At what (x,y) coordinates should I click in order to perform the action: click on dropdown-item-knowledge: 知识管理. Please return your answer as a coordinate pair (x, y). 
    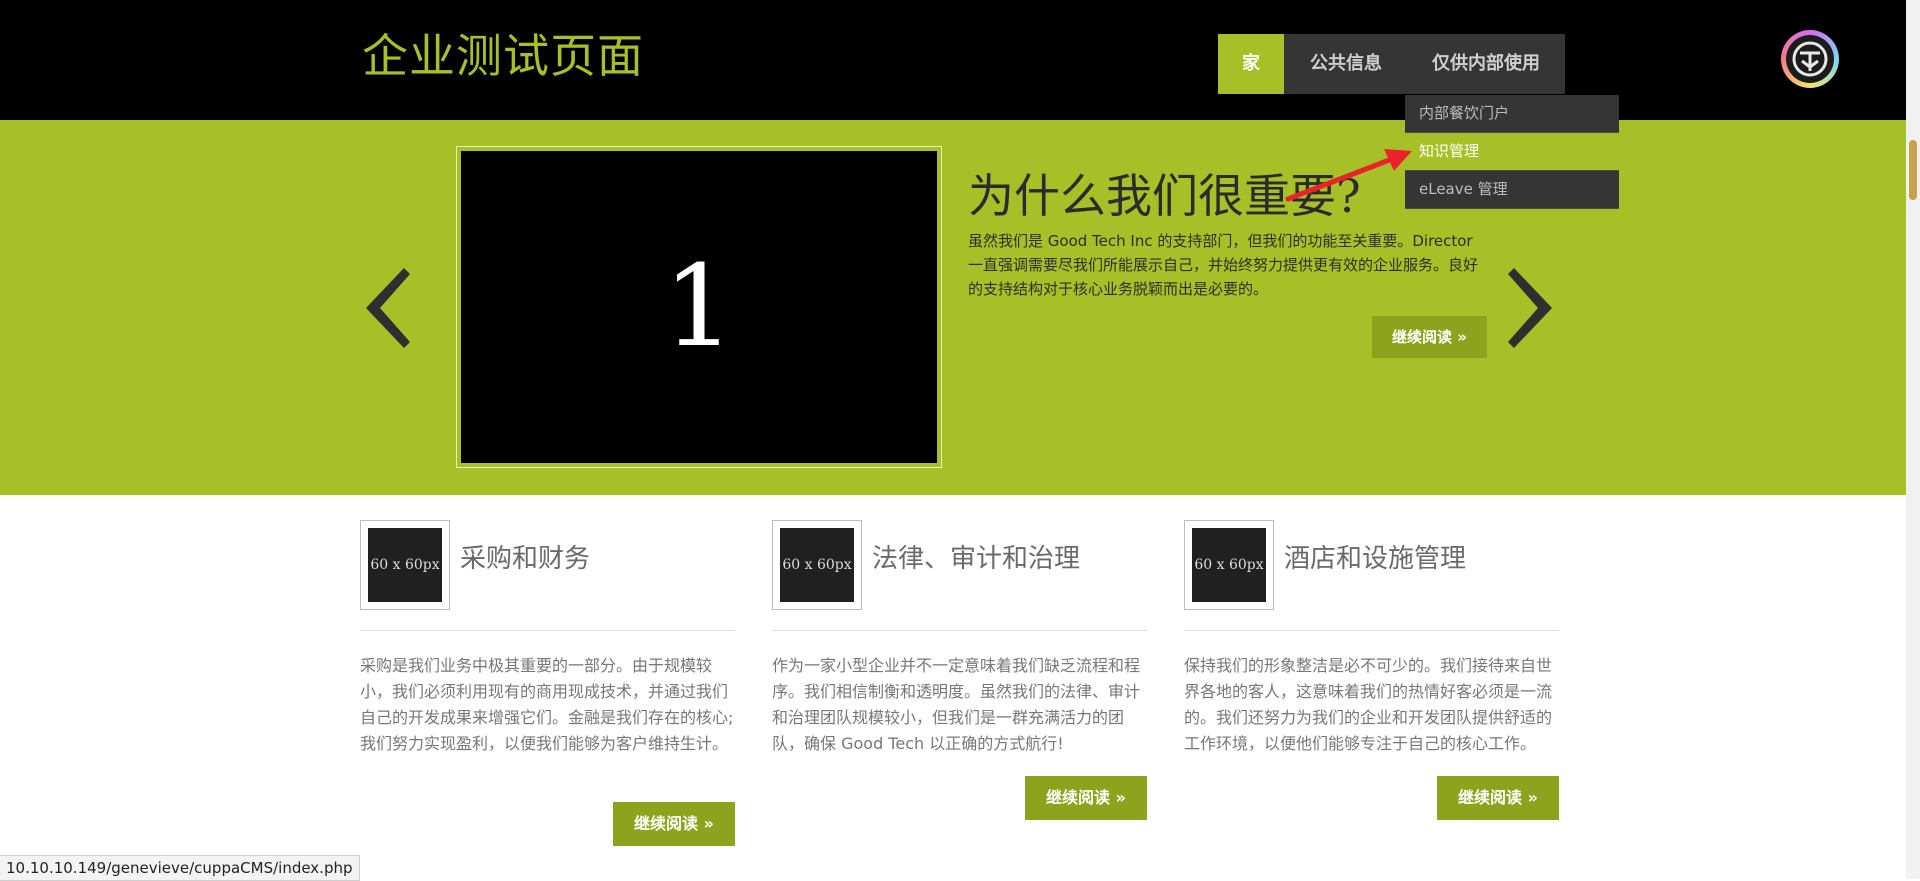
    Looking at the image, I should click on (1512, 152).